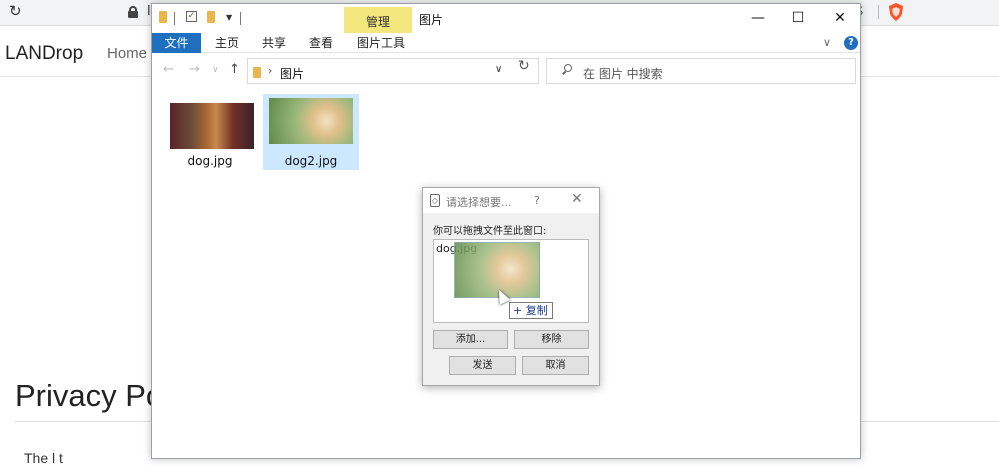 The image size is (999, 466). What do you see at coordinates (378, 20) in the screenshot?
I see `tab-manage: 管理` at bounding box center [378, 20].